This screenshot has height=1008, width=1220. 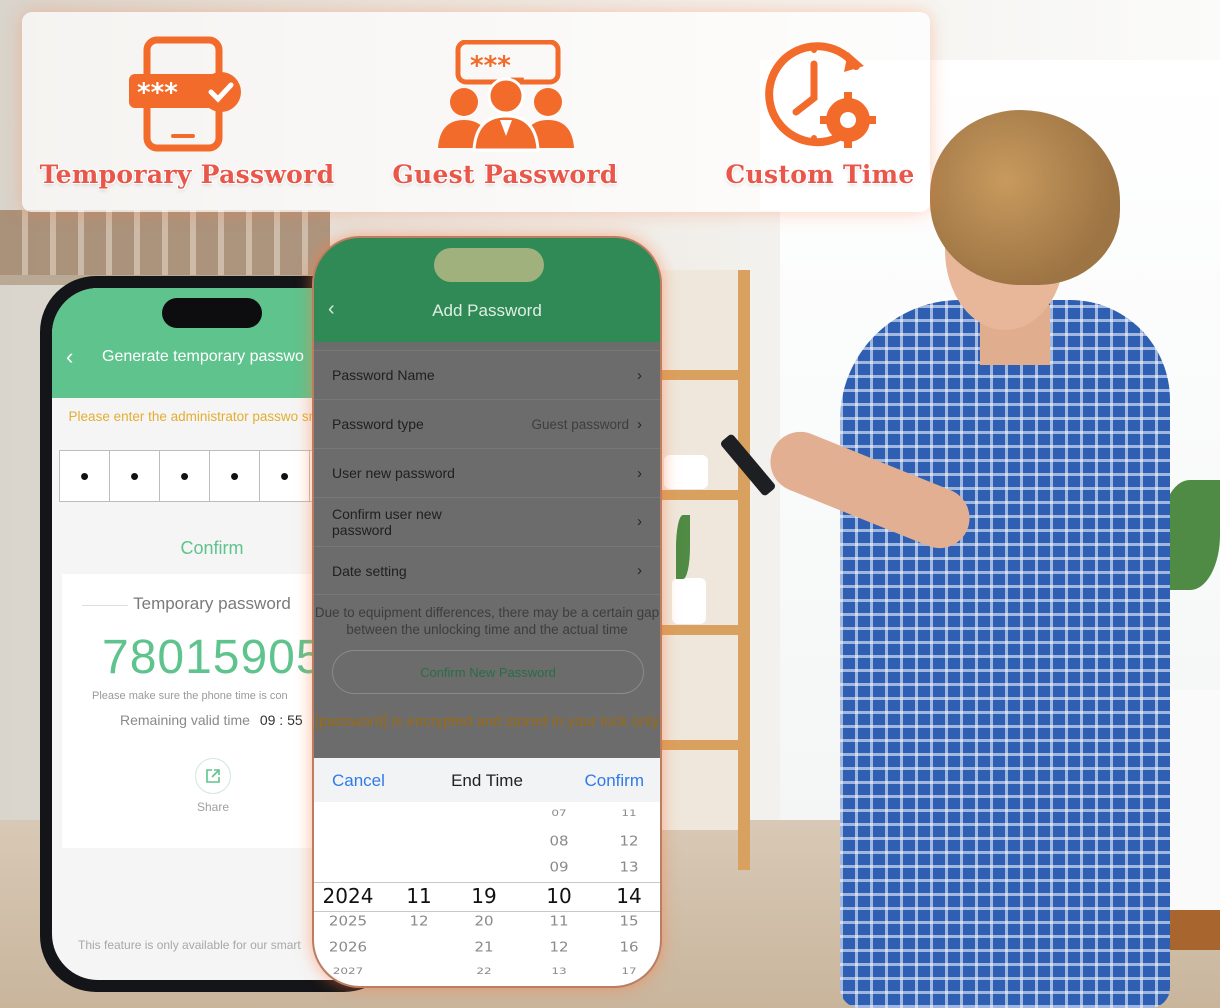 What do you see at coordinates (348, 971) in the screenshot?
I see `wheel-item: 2027` at bounding box center [348, 971].